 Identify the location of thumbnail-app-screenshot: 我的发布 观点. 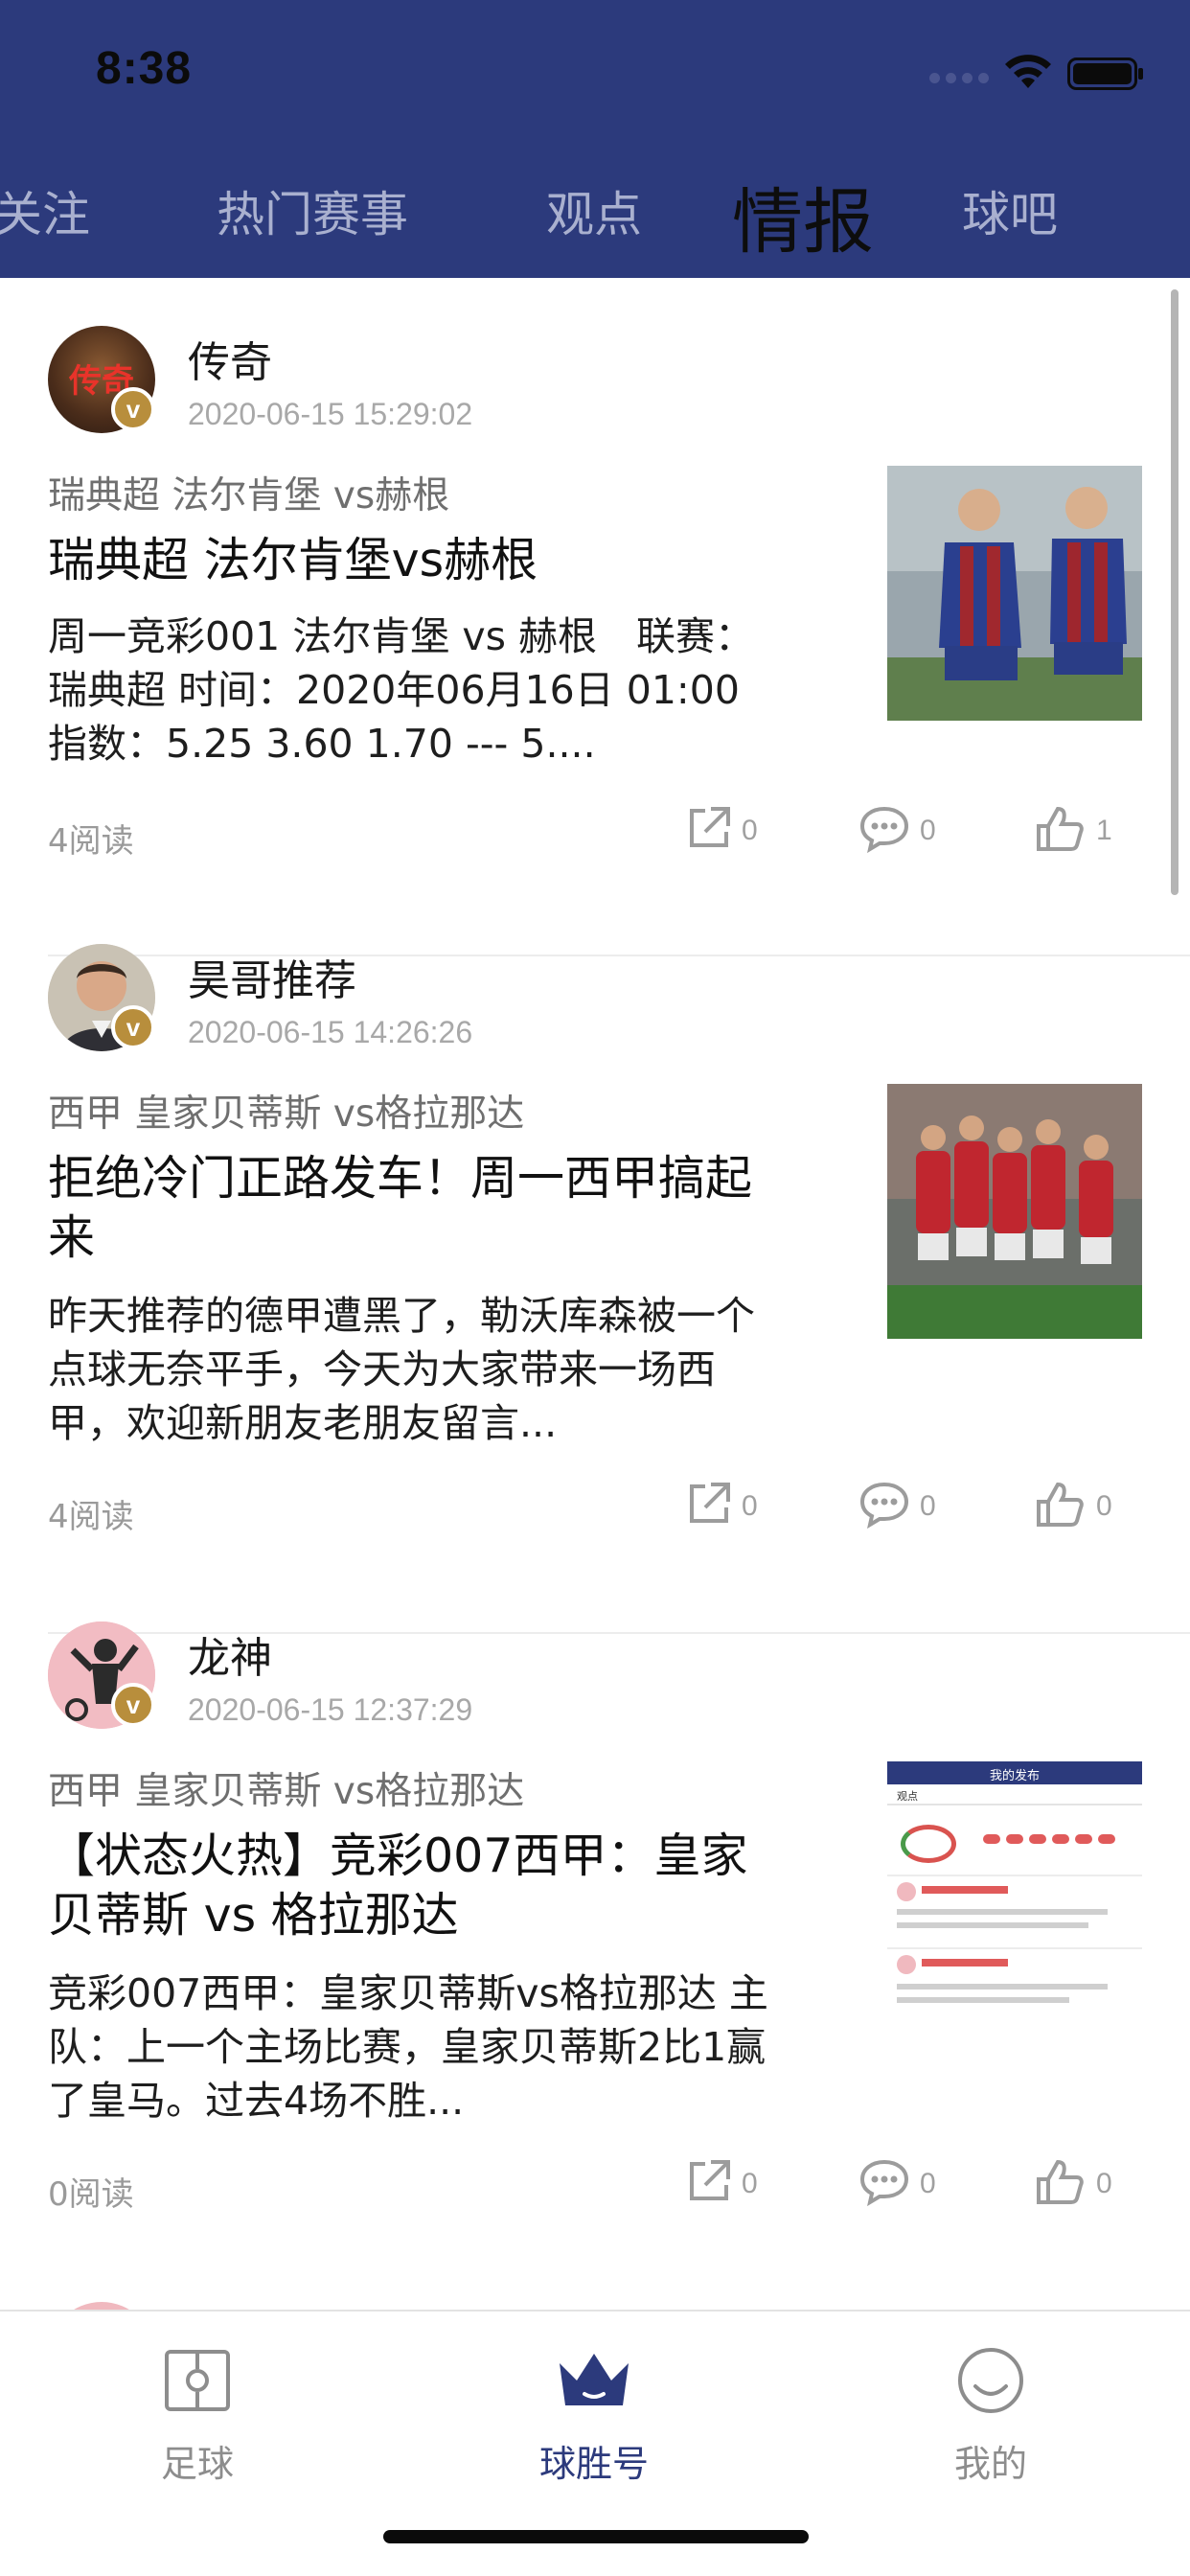
(1015, 1888).